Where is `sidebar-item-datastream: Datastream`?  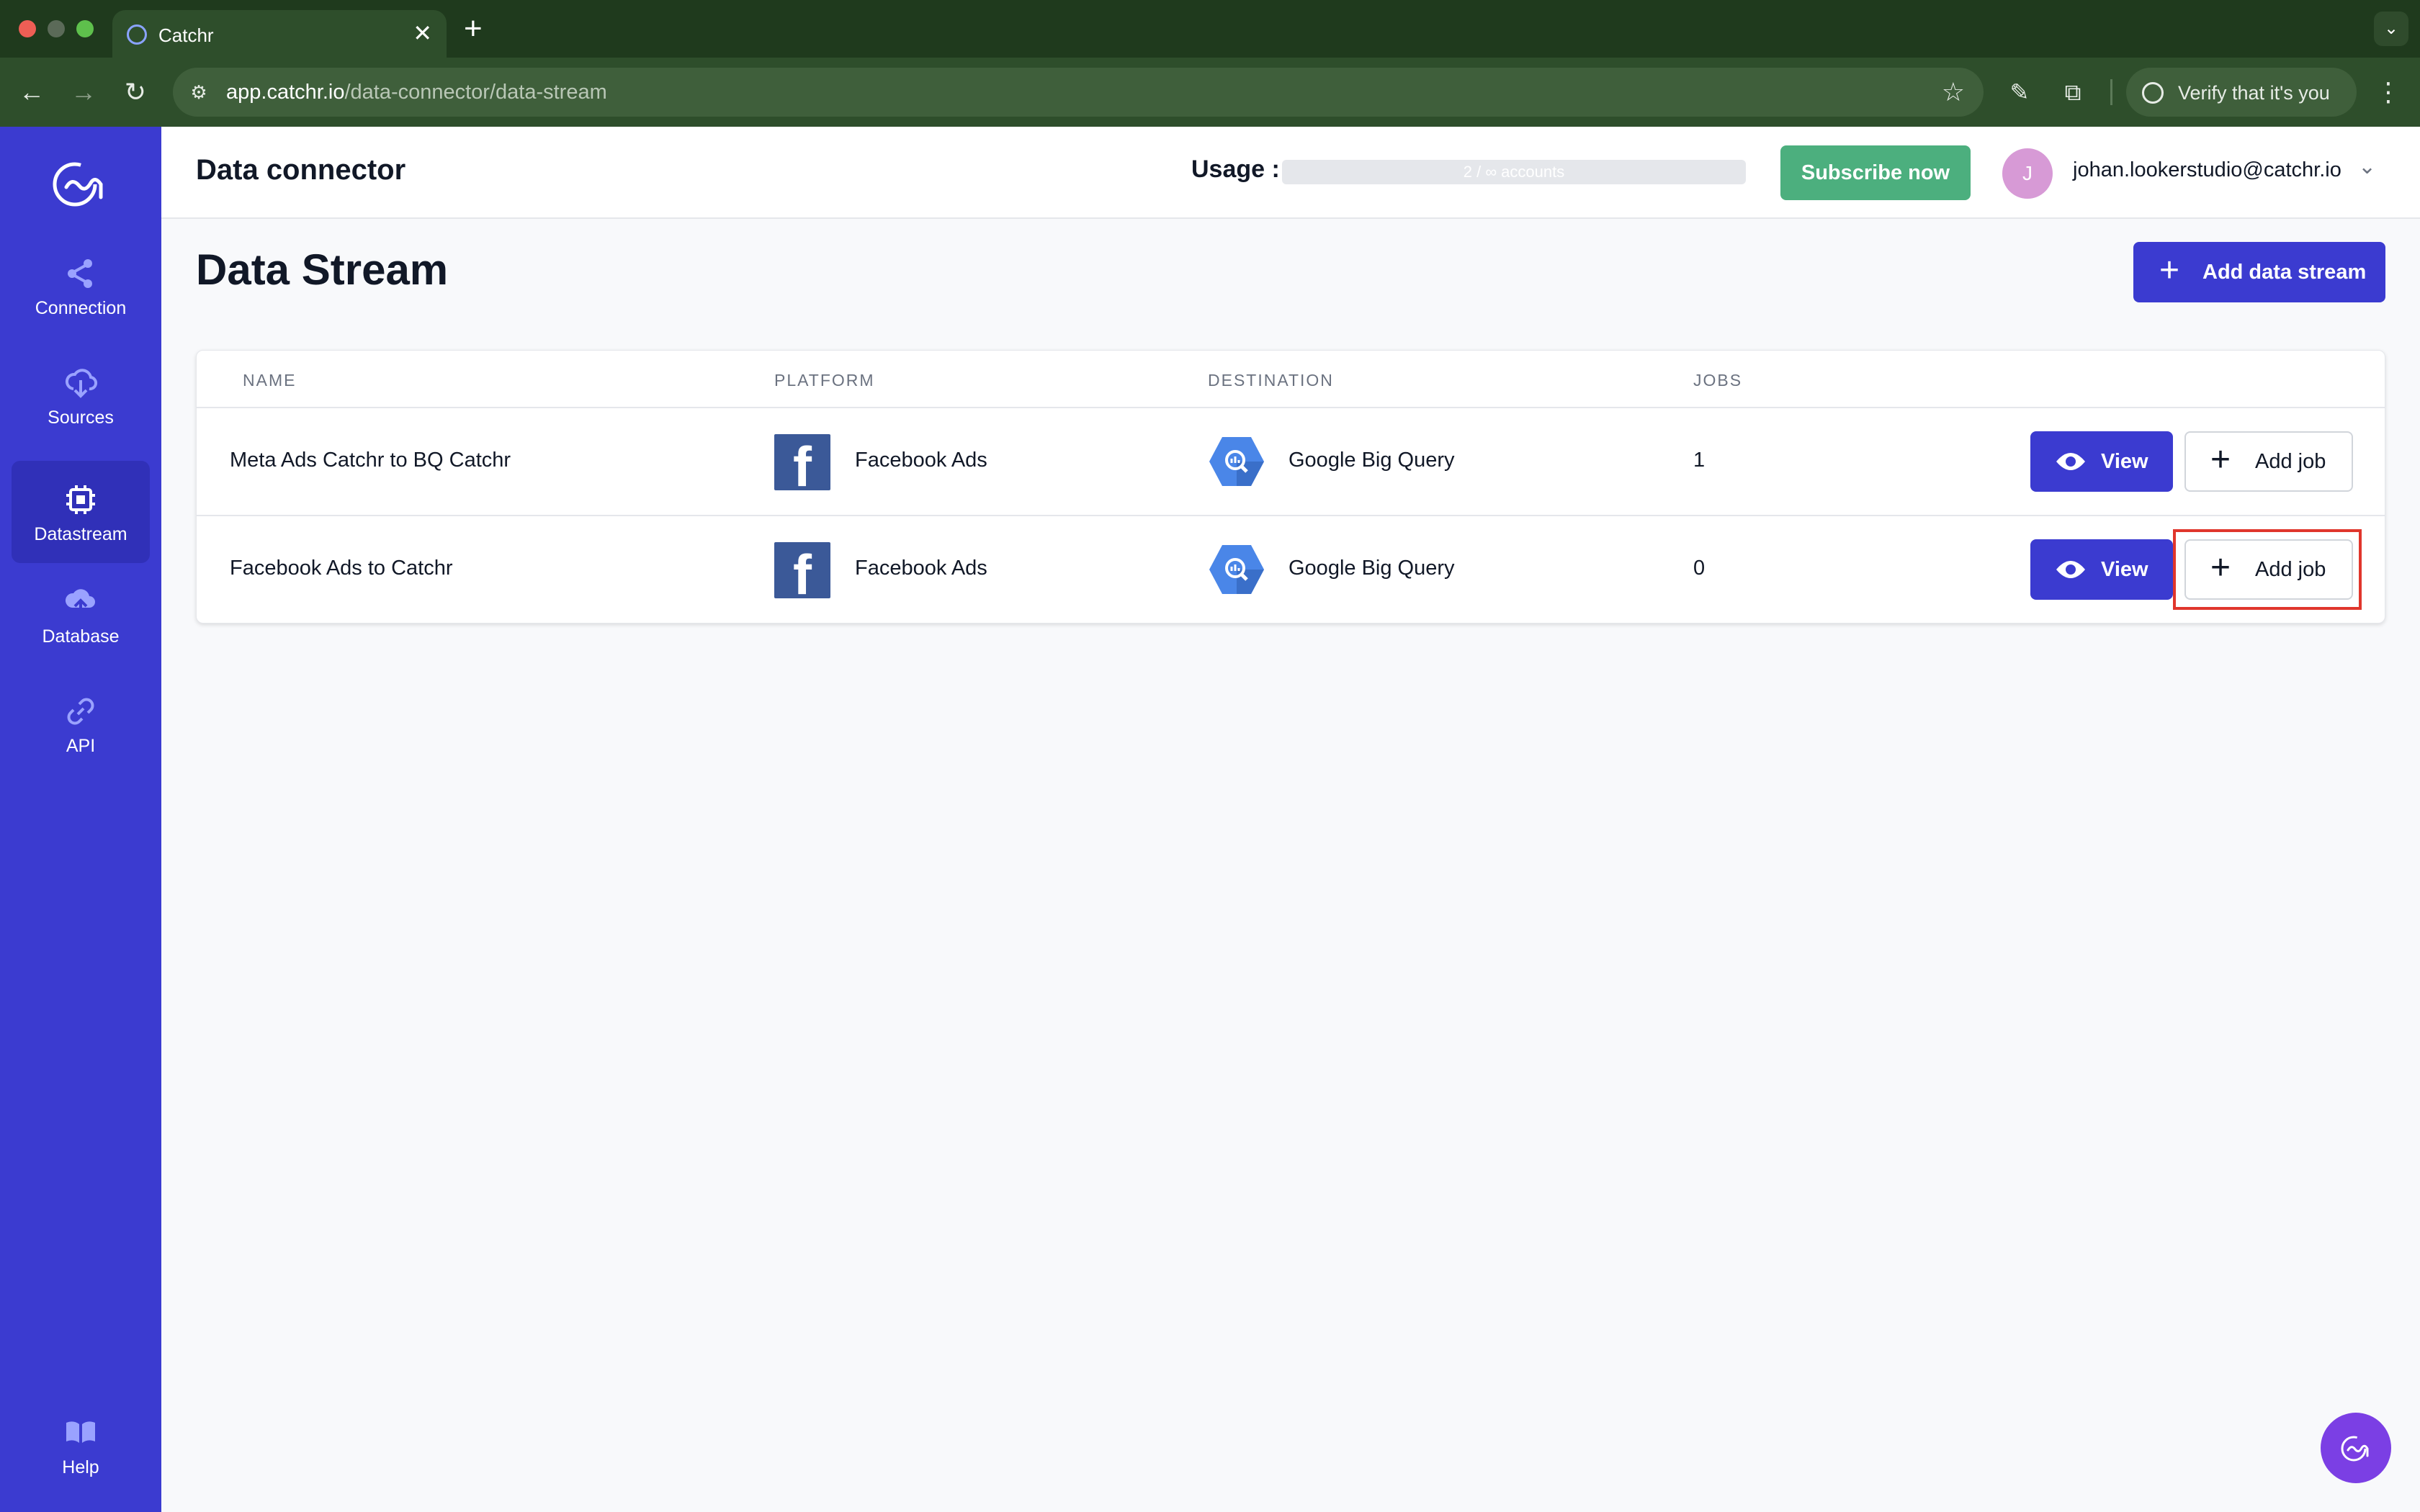
sidebar-item-datastream: Datastream is located at coordinates (81, 512).